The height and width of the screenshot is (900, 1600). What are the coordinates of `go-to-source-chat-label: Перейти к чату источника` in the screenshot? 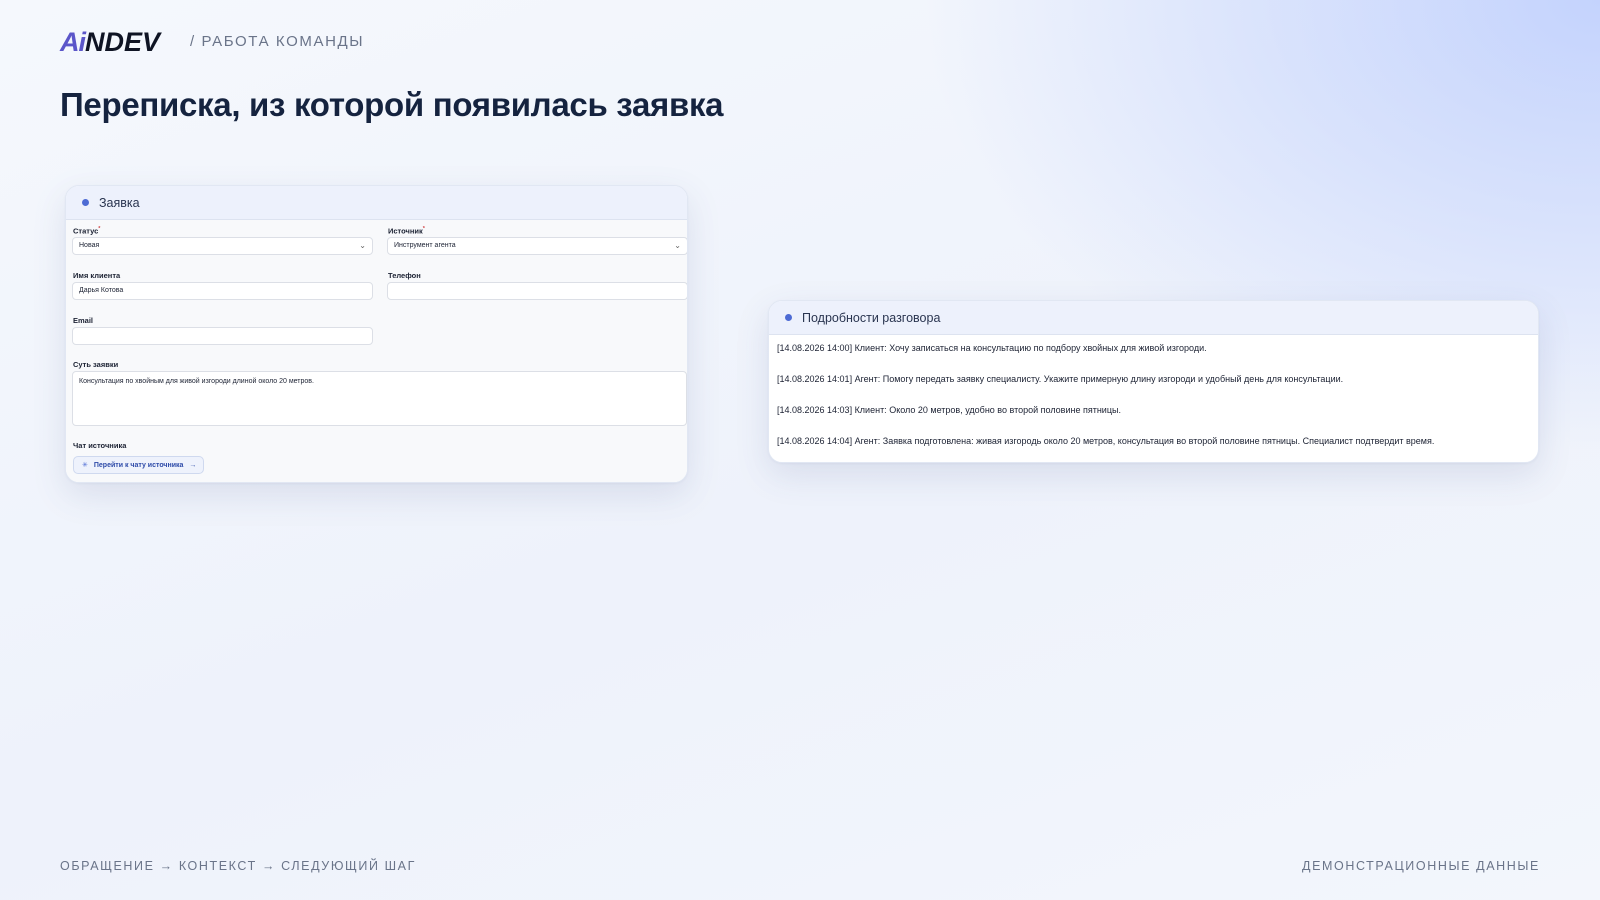 It's located at (138, 465).